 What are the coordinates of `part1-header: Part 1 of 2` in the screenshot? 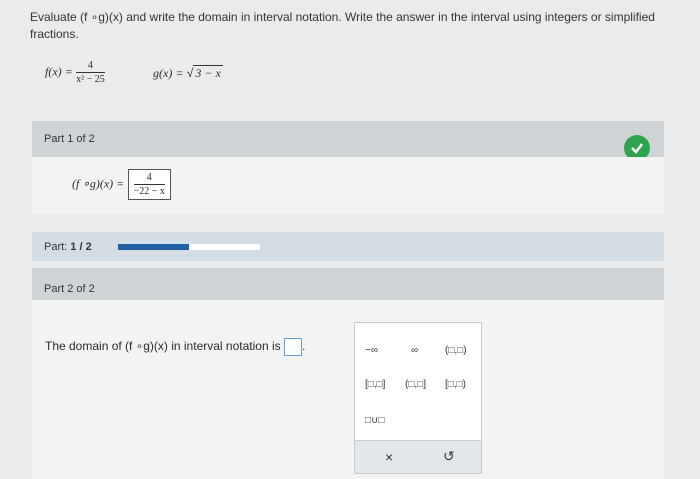 It's located at (348, 141).